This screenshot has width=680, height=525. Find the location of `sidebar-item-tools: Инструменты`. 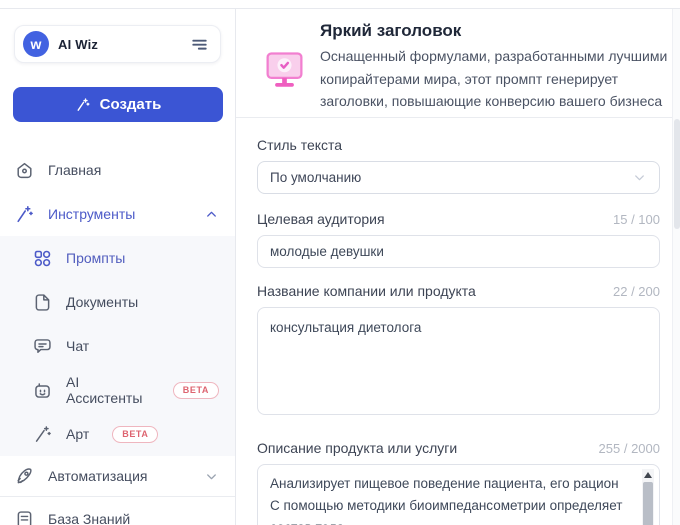

sidebar-item-tools: Инструменты is located at coordinates (117, 214).